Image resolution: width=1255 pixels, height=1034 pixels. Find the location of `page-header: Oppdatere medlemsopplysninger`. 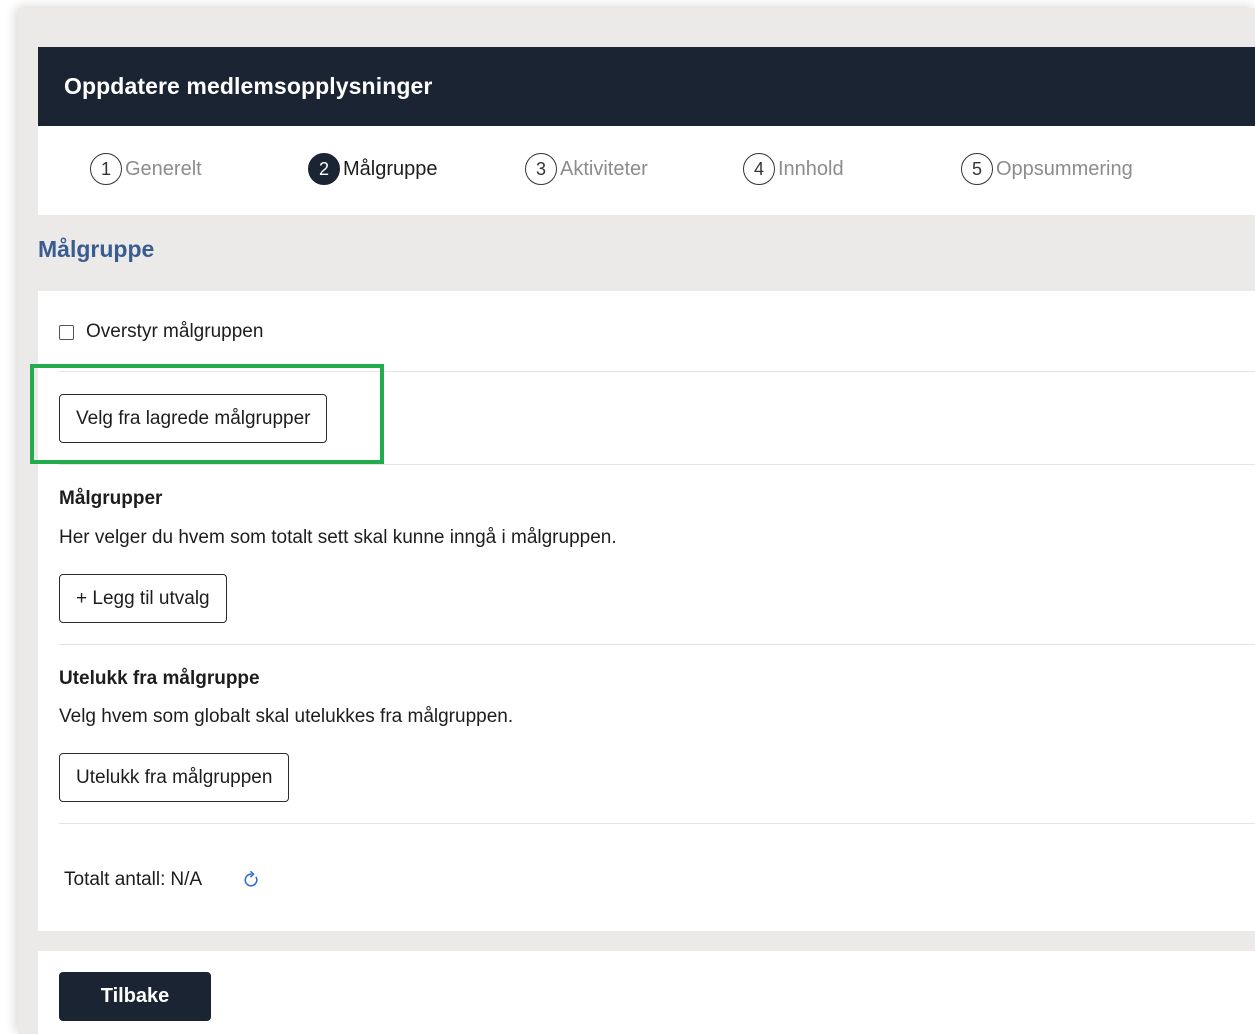

page-header: Oppdatere medlemsopplysninger is located at coordinates (646, 86).